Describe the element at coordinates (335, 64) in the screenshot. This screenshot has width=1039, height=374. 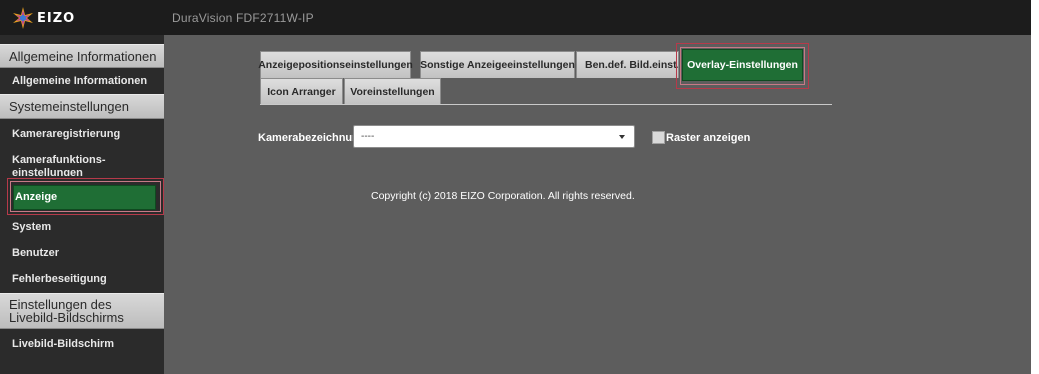
I see `tab-display-position: Anzeigepositionseinstellungen` at that location.